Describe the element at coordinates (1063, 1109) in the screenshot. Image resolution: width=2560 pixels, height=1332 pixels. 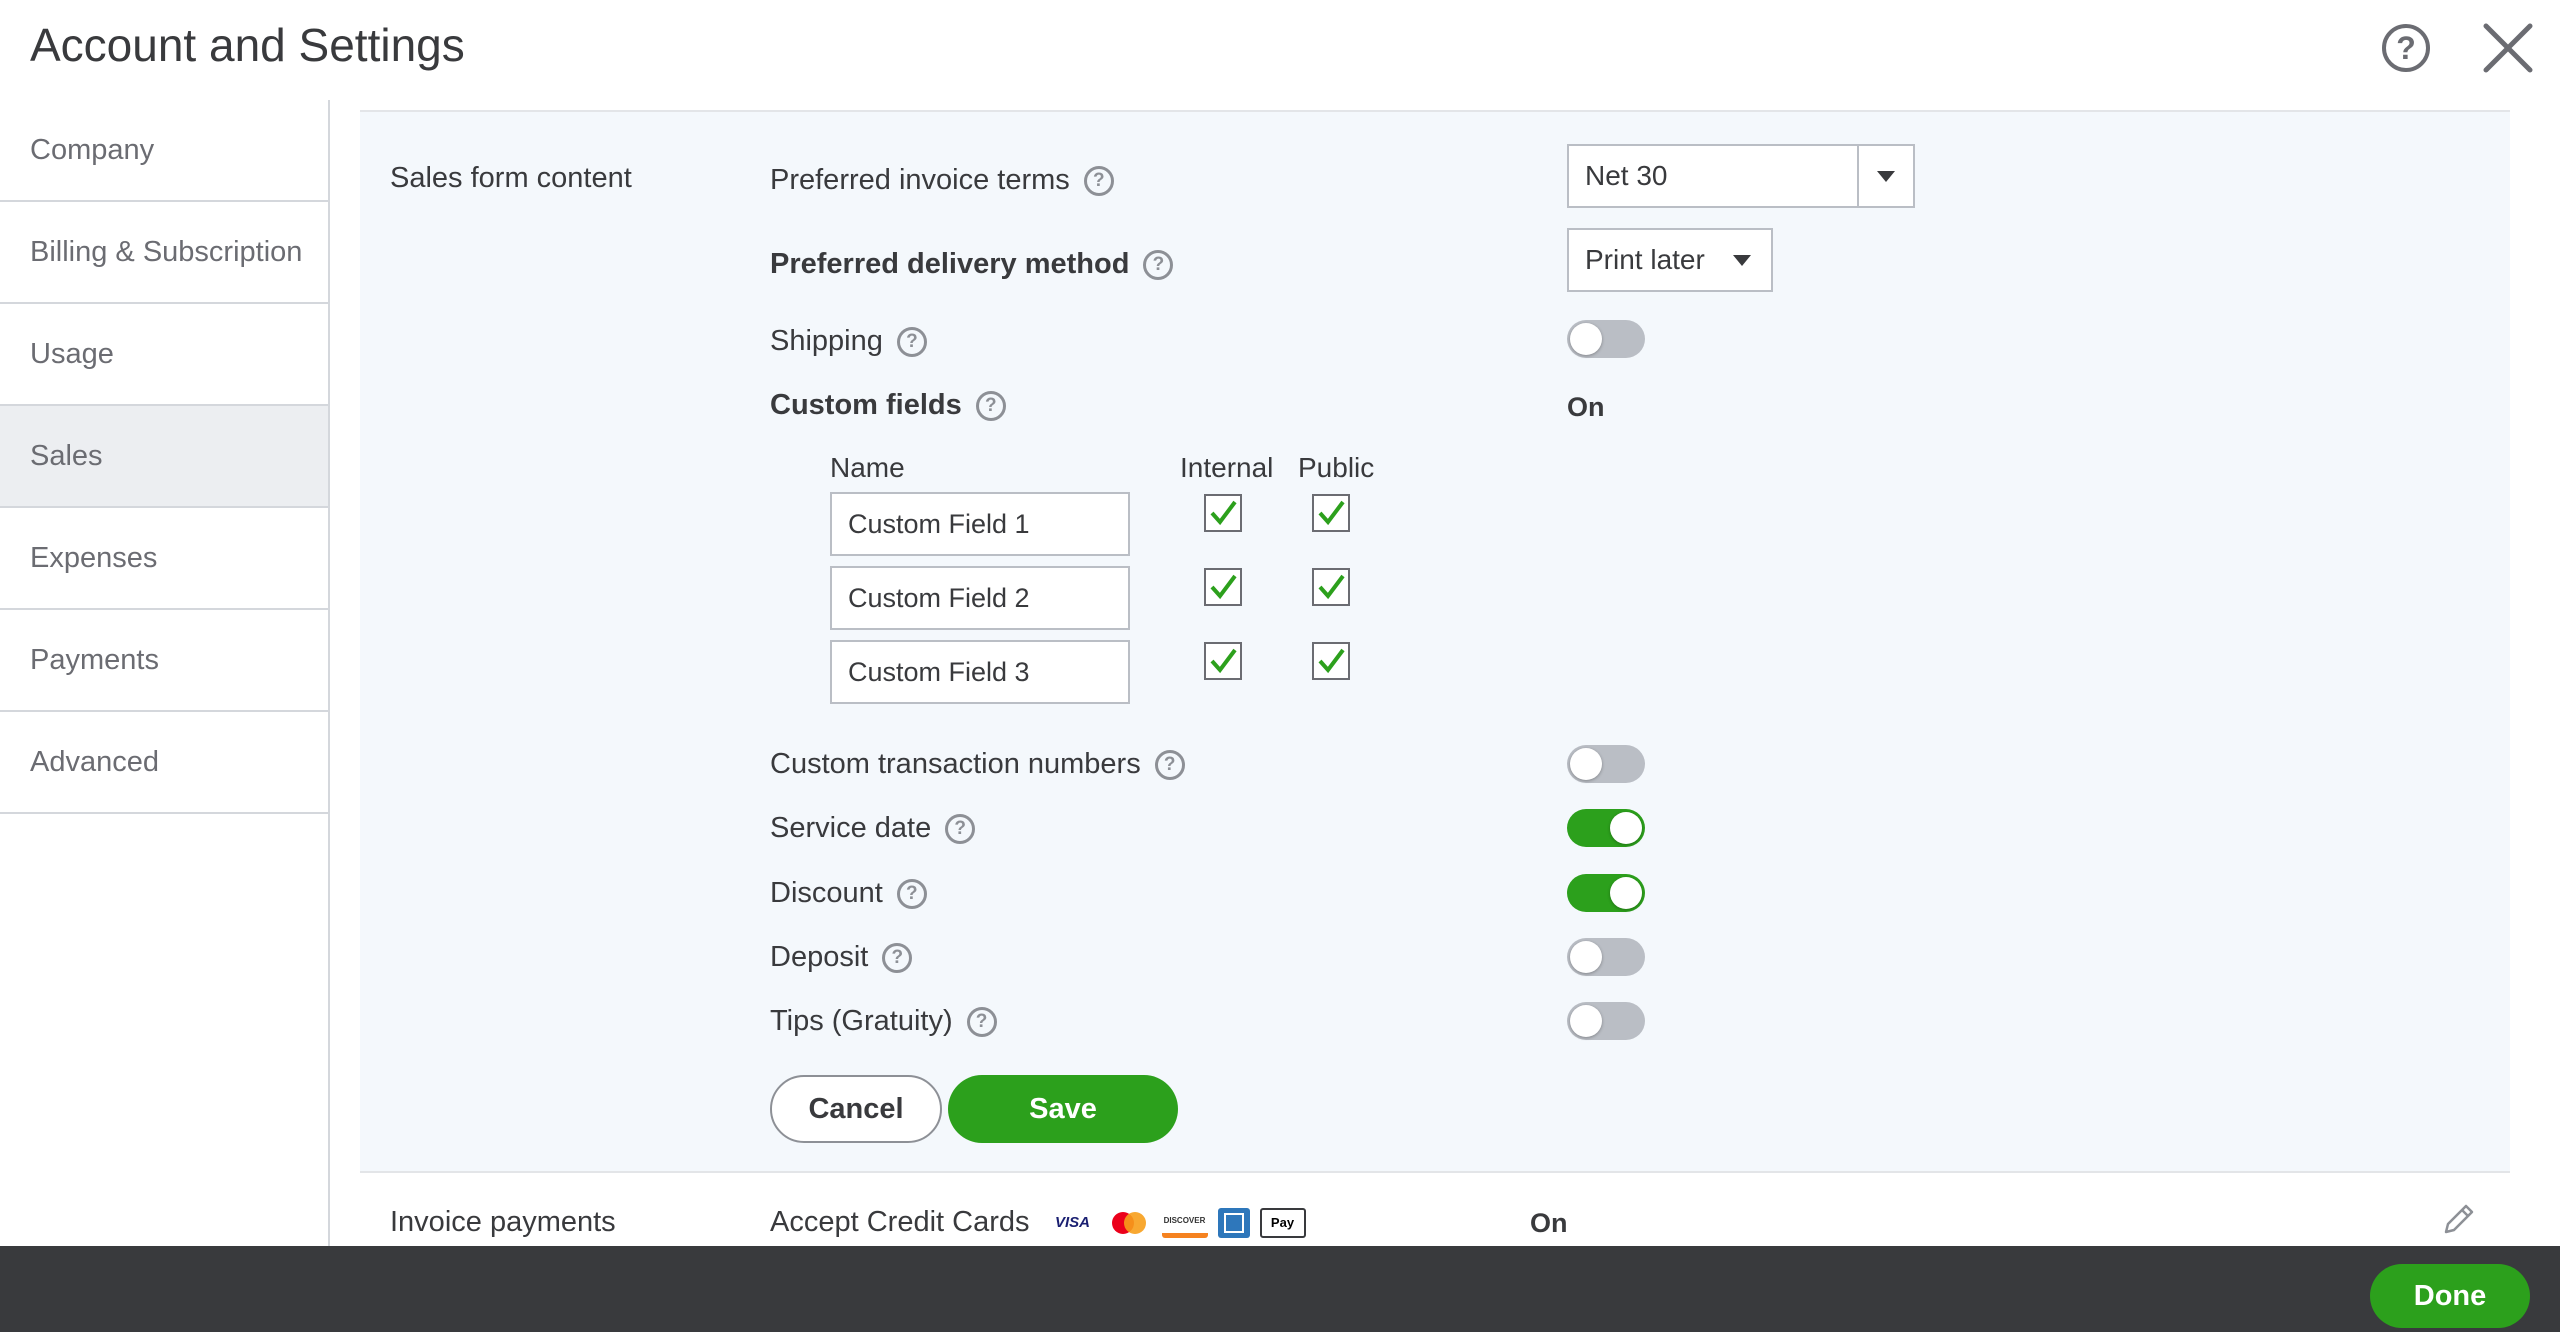
I see `save-button: Save` at that location.